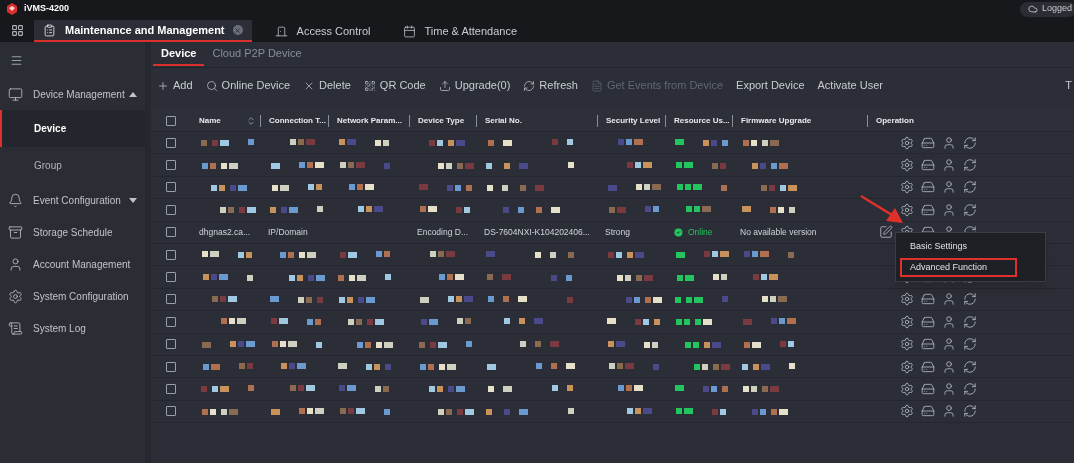 The image size is (1074, 463). Describe the element at coordinates (12, 9) in the screenshot. I see `logo-icon` at that location.